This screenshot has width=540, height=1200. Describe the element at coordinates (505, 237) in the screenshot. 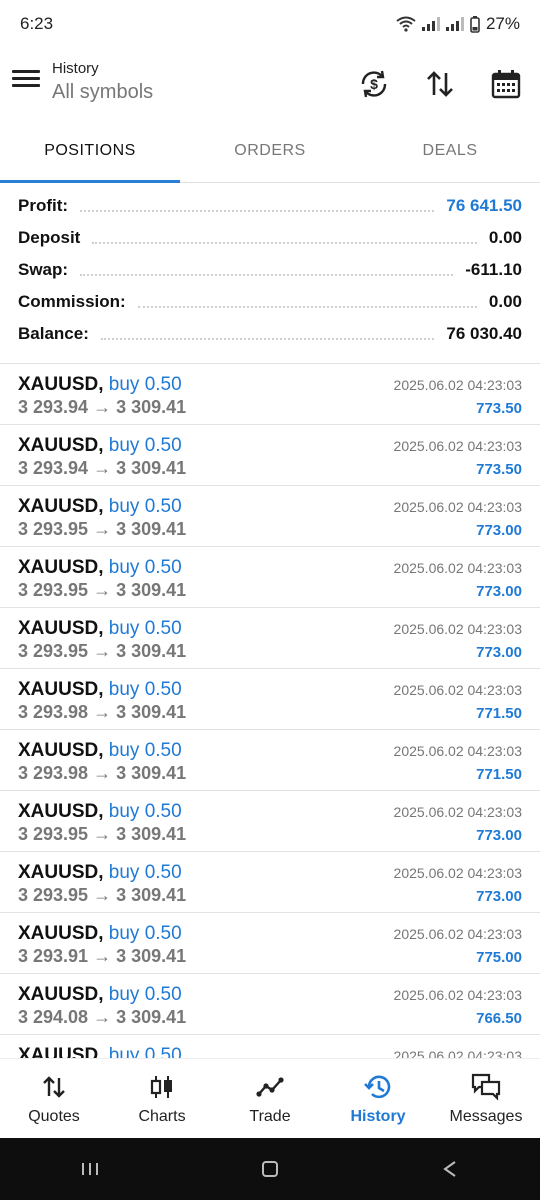

I see `deposit-value: 0.00` at that location.